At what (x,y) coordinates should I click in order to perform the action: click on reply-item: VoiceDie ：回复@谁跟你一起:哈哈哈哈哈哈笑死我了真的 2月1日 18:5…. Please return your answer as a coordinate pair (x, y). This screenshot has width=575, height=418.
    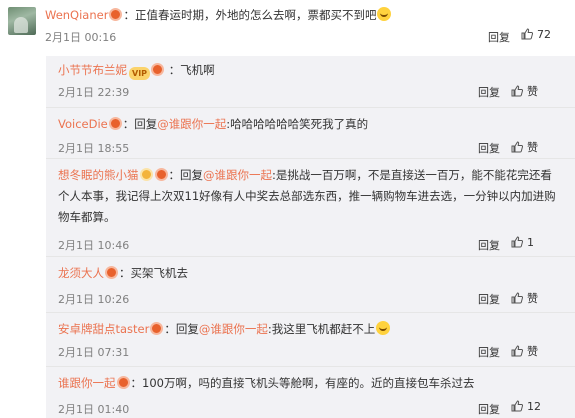
    Looking at the image, I should click on (310, 131).